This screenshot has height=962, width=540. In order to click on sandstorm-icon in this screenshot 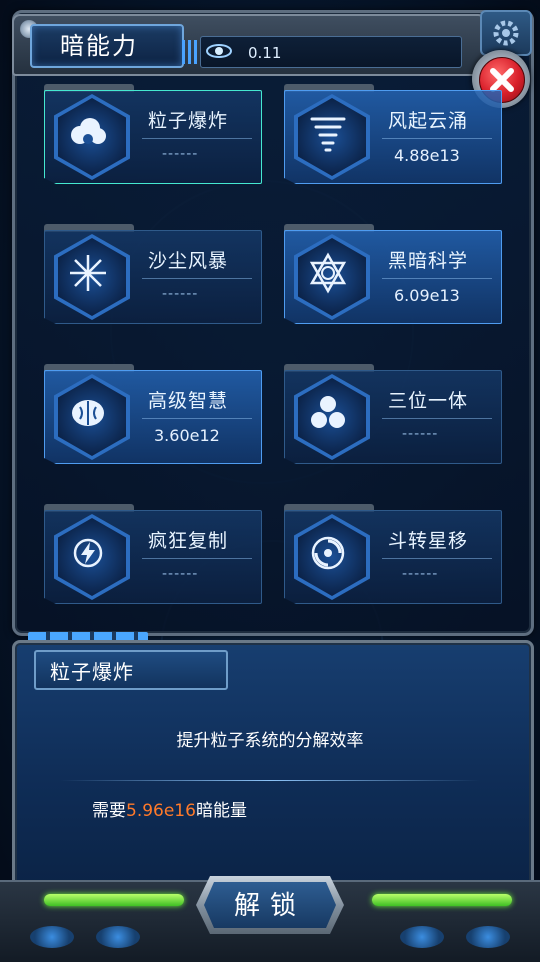, I will do `click(88, 273)`.